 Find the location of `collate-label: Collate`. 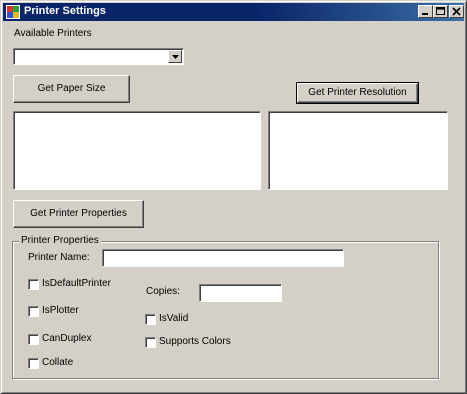

collate-label: Collate is located at coordinates (58, 362).